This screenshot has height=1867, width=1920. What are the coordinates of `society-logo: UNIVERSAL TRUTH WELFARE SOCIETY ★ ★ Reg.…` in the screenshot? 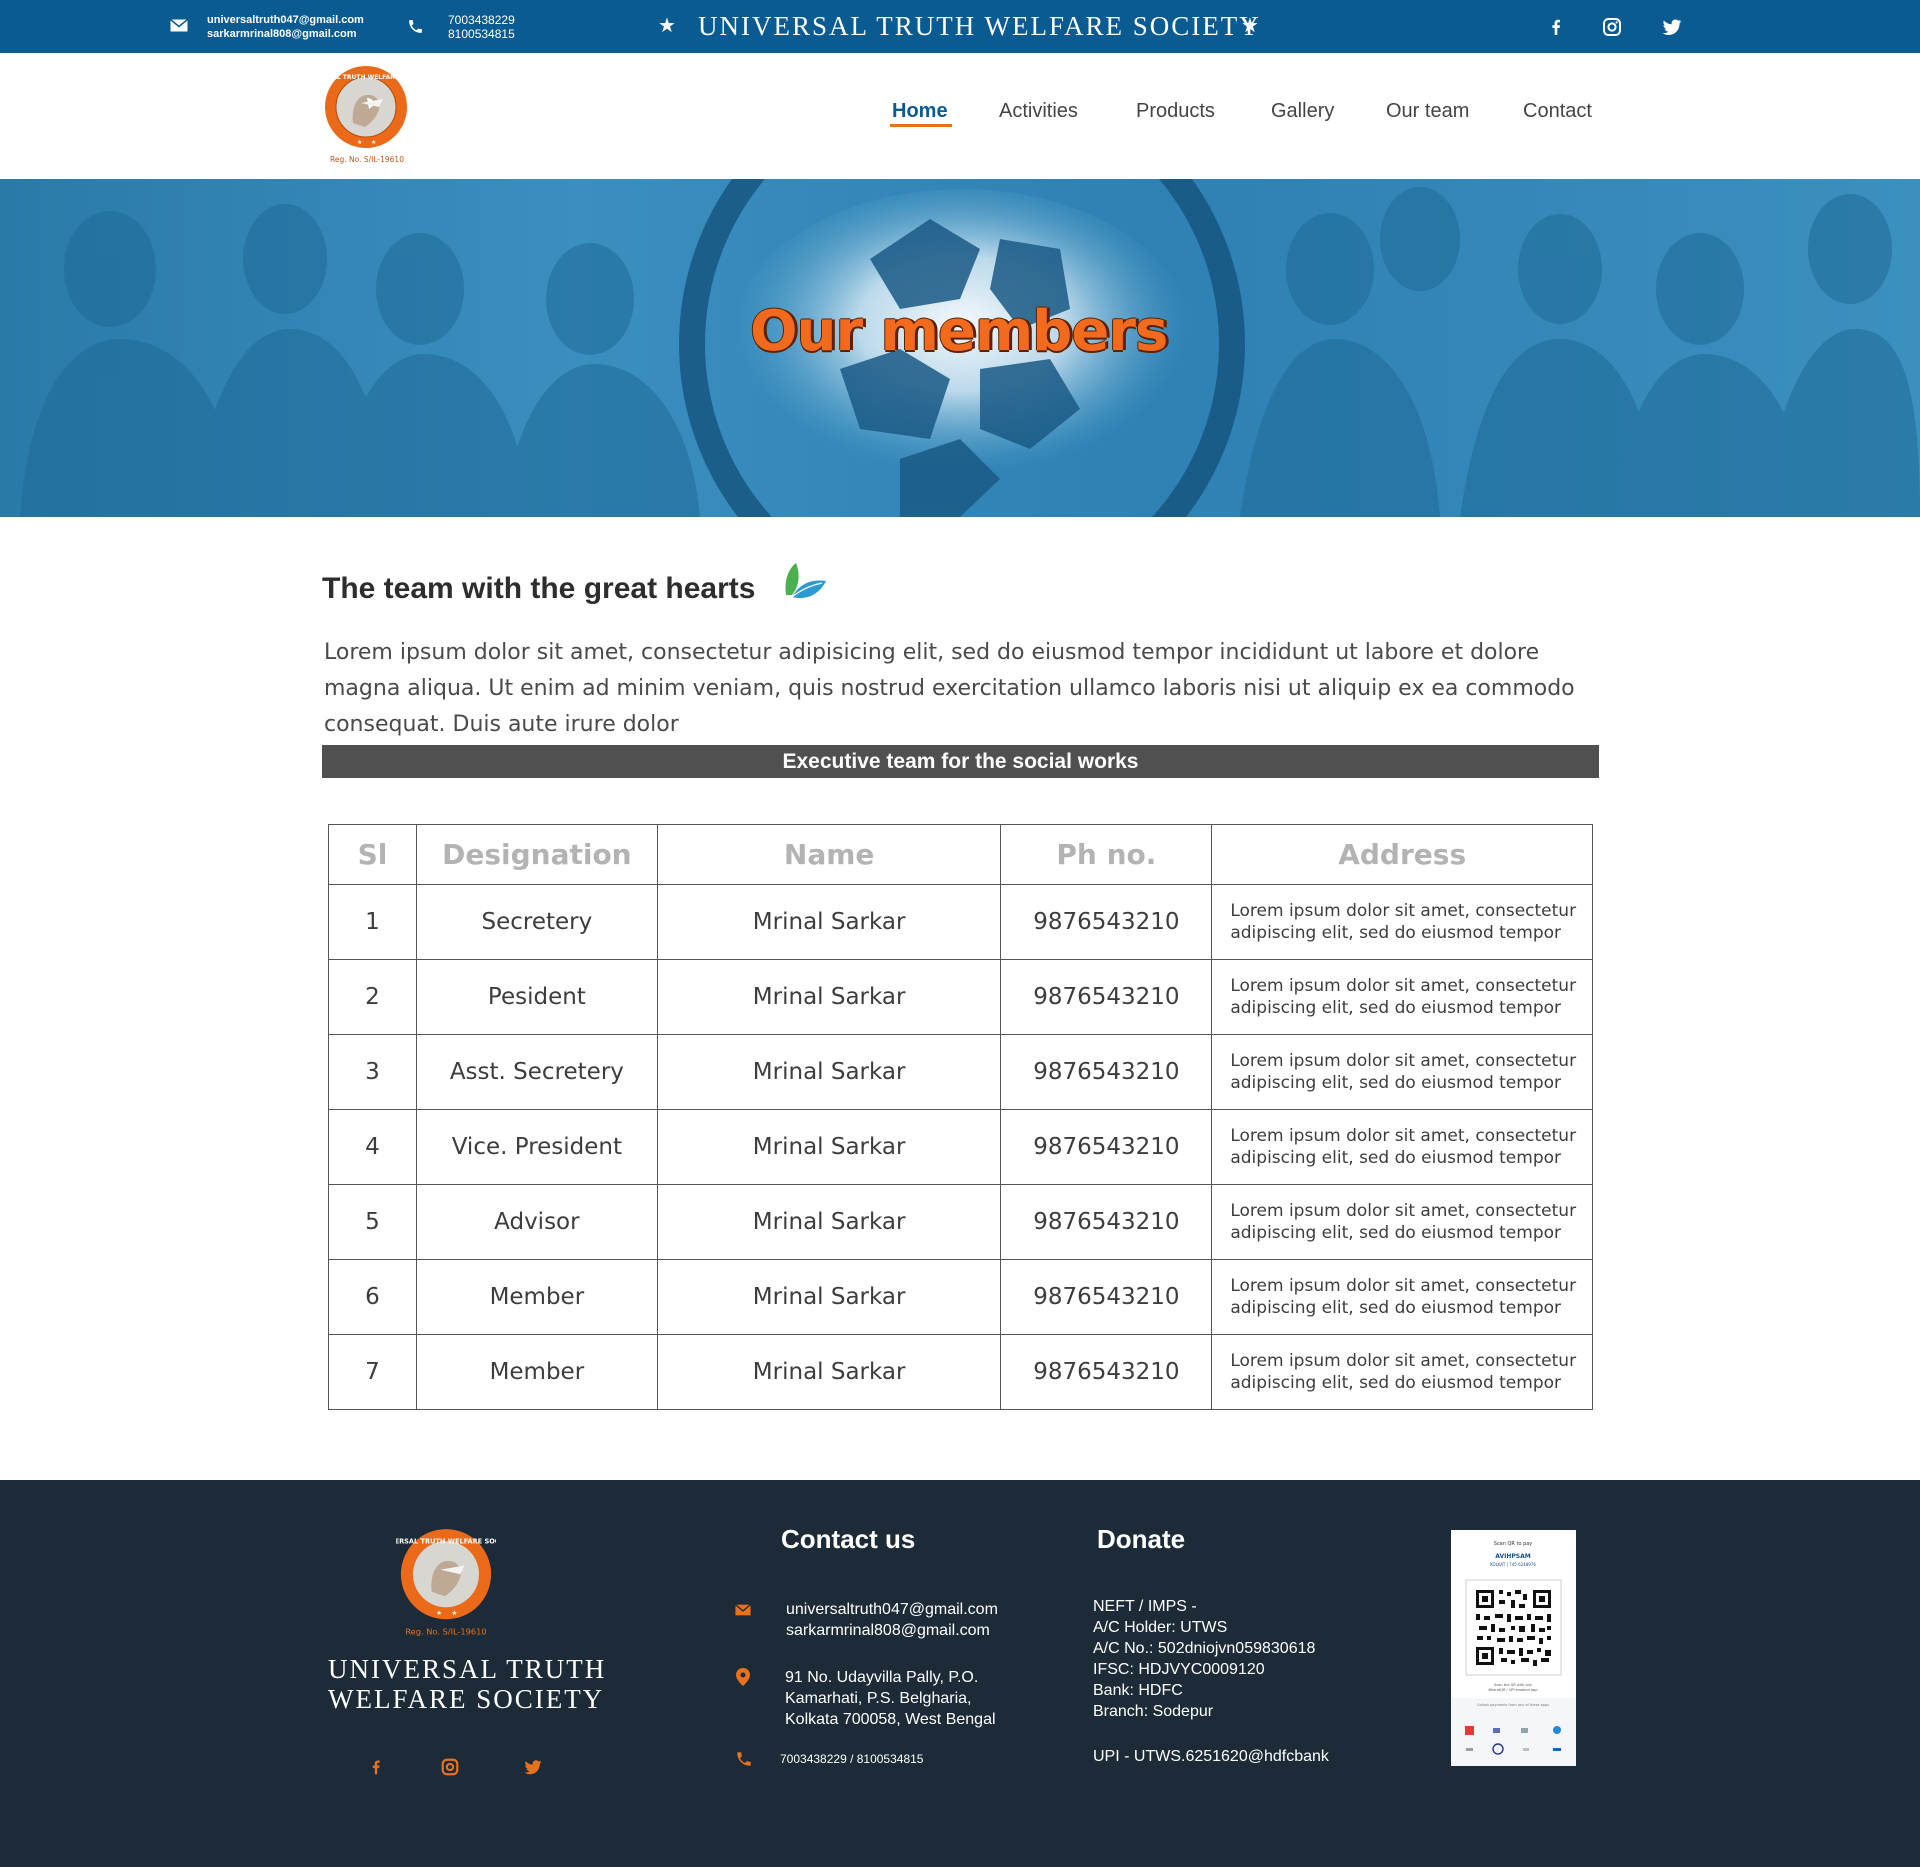 It's located at (368, 115).